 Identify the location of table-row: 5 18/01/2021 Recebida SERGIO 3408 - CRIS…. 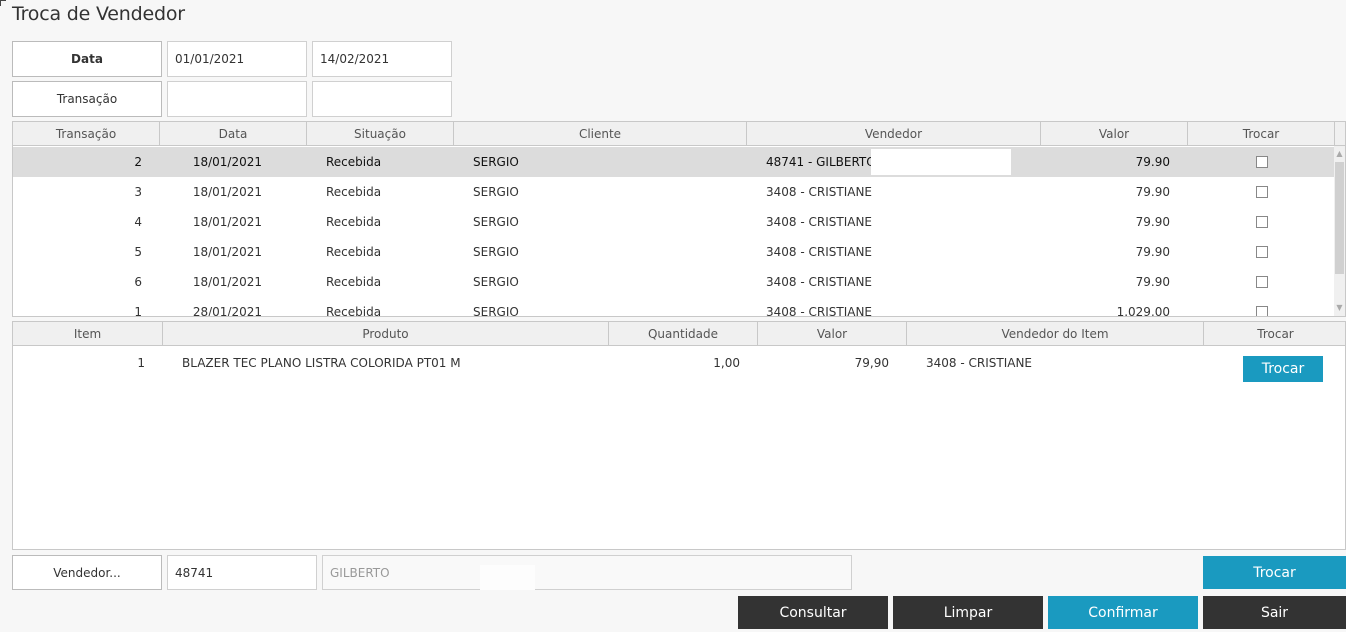
(674, 252).